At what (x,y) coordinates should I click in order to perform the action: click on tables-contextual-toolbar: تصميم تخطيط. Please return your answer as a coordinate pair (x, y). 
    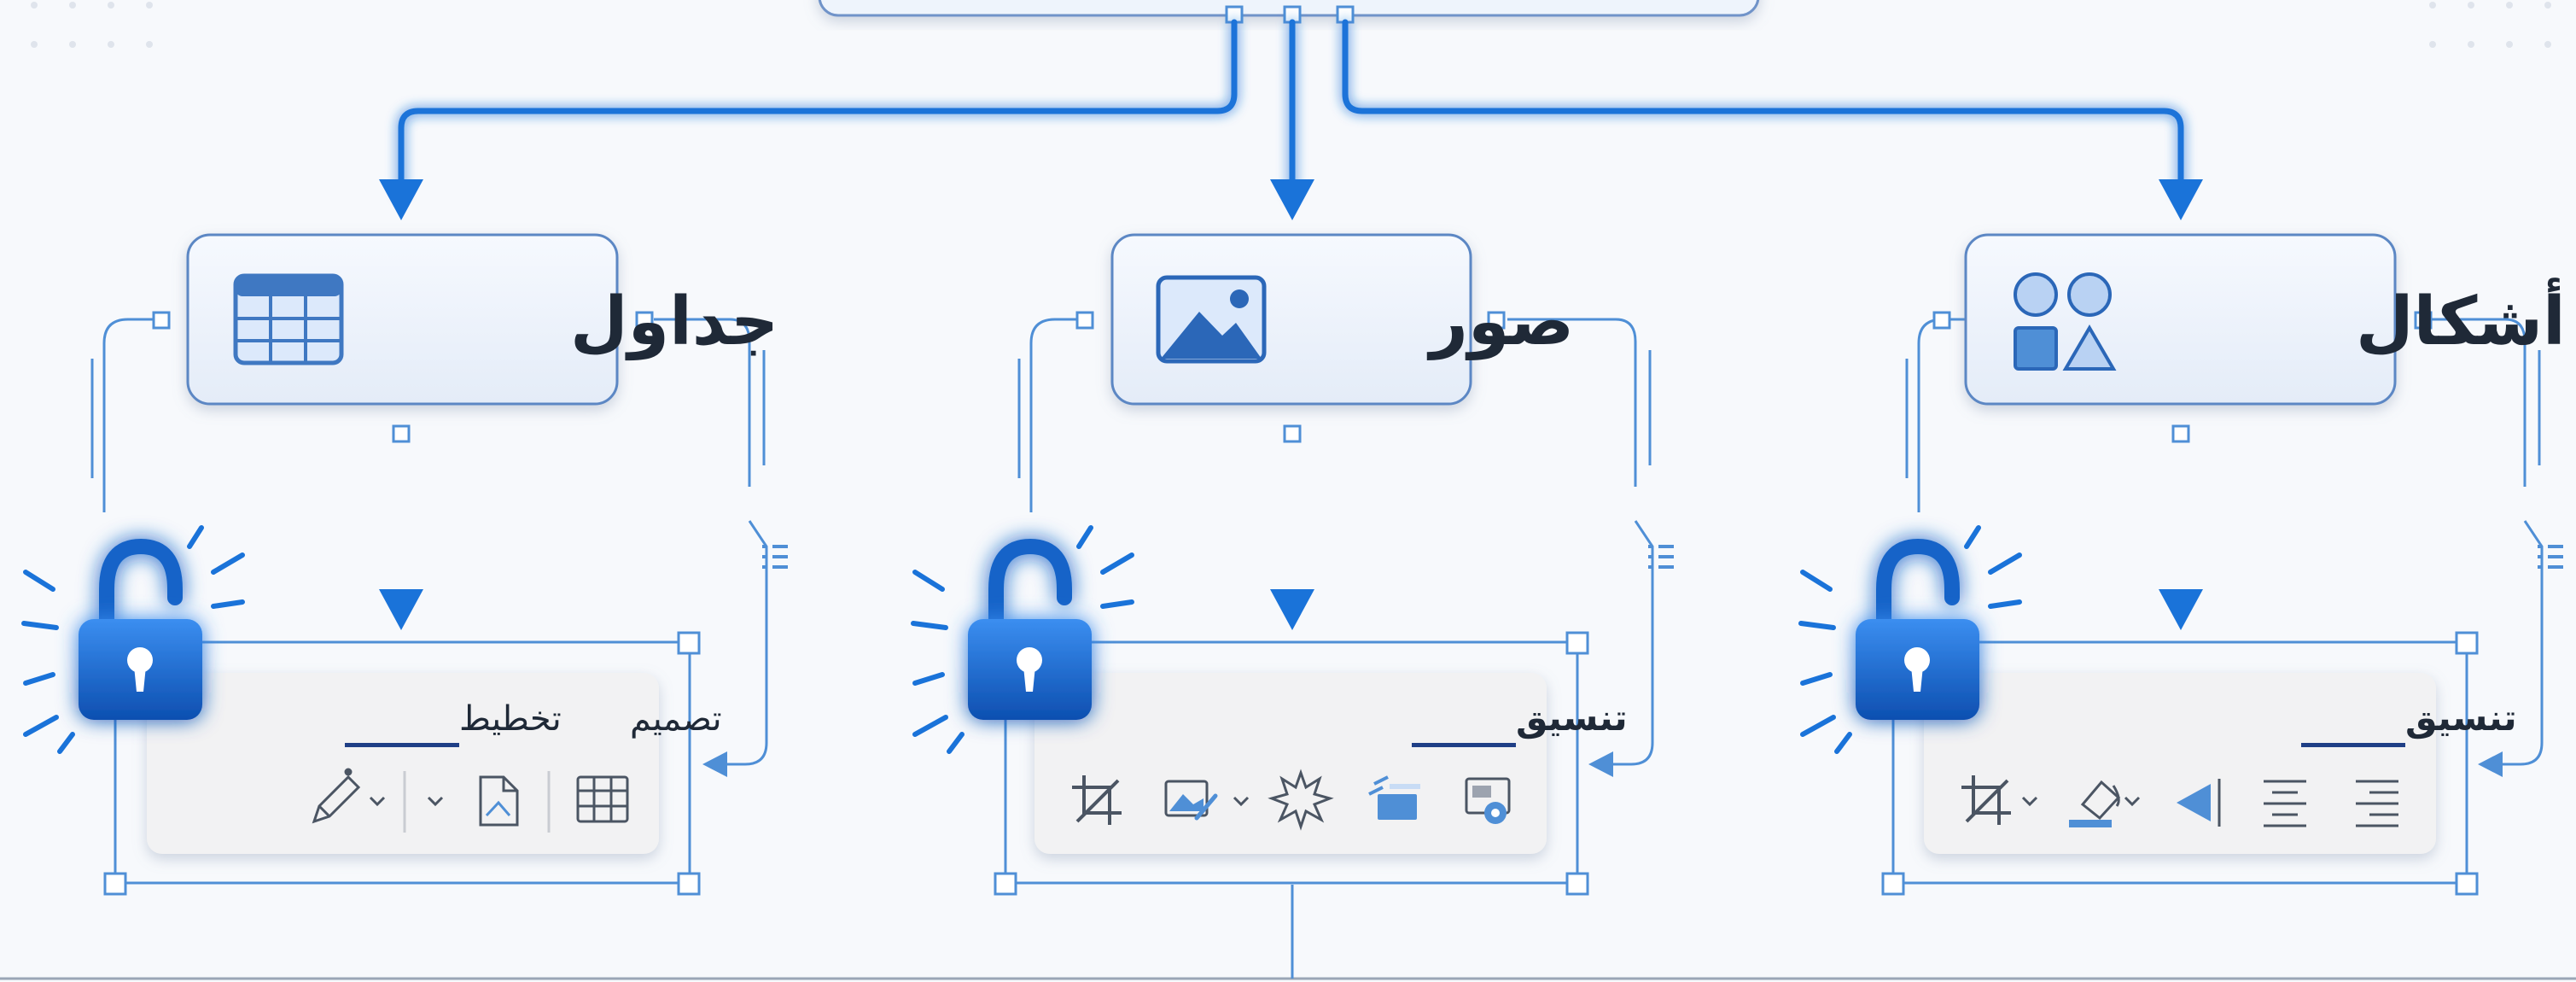
    Looking at the image, I should click on (434, 764).